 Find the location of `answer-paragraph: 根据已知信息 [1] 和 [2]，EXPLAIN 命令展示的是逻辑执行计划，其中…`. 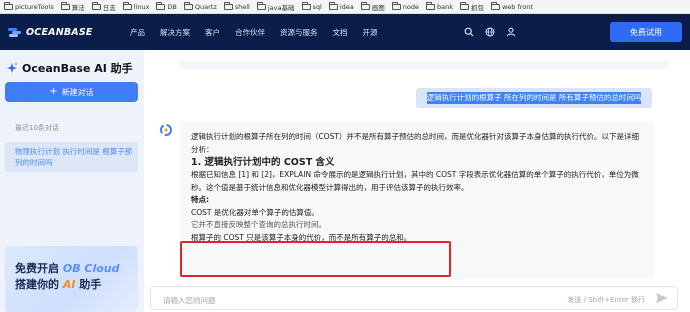

answer-paragraph: 根据已知信息 [1] 和 [2]，EXPLAIN 命令展示的是逻辑执行计划，其中… is located at coordinates (415, 181).